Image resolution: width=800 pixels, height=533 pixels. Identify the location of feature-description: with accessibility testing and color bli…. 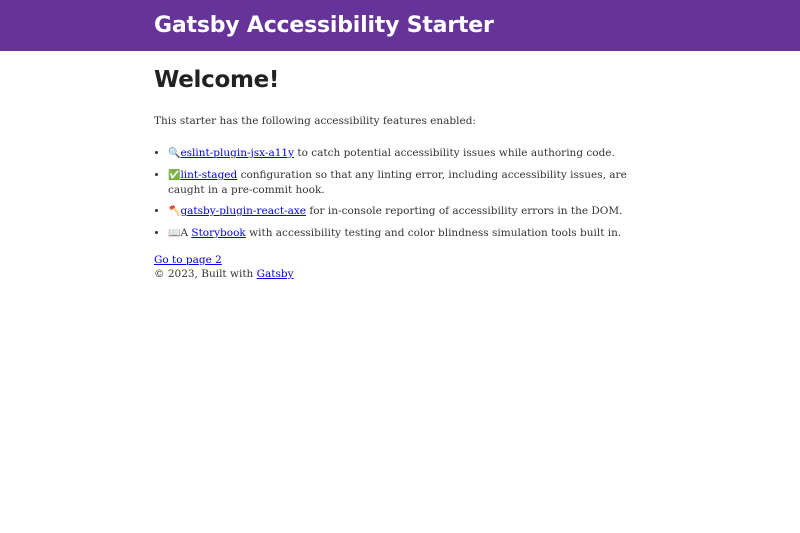
(433, 233).